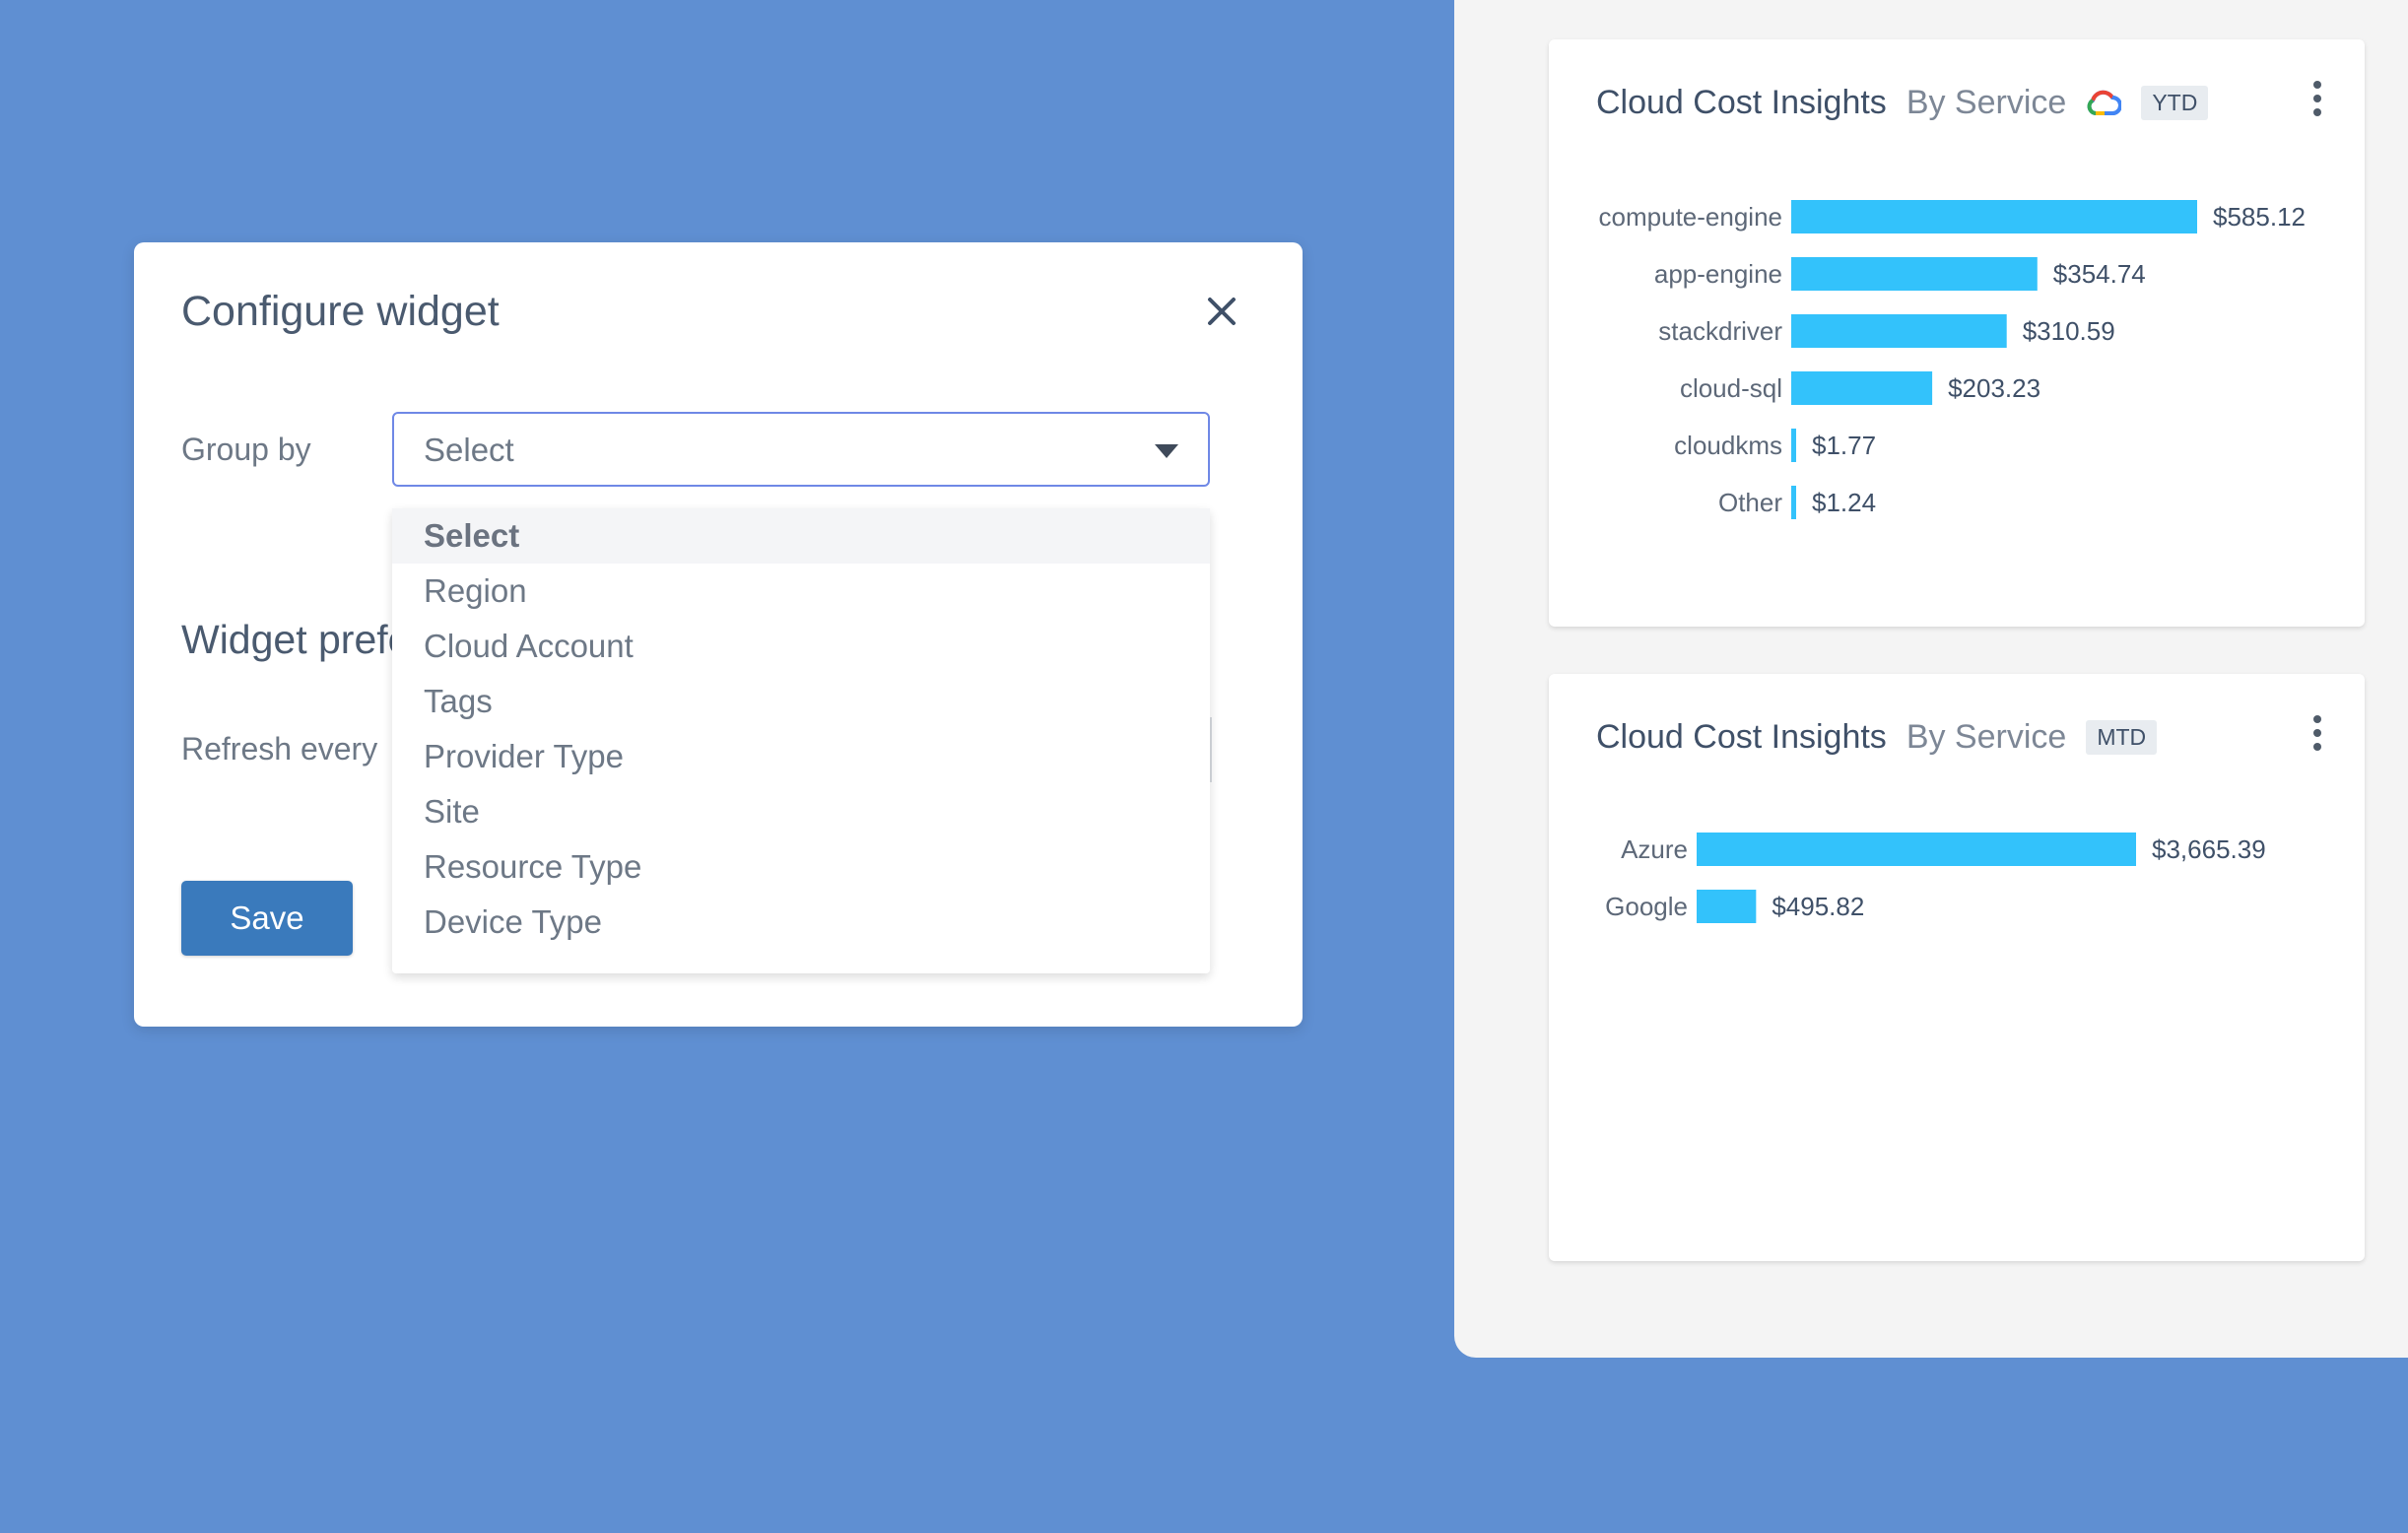 The height and width of the screenshot is (1533, 2408). I want to click on category-label: cloud-sql, so click(1731, 388).